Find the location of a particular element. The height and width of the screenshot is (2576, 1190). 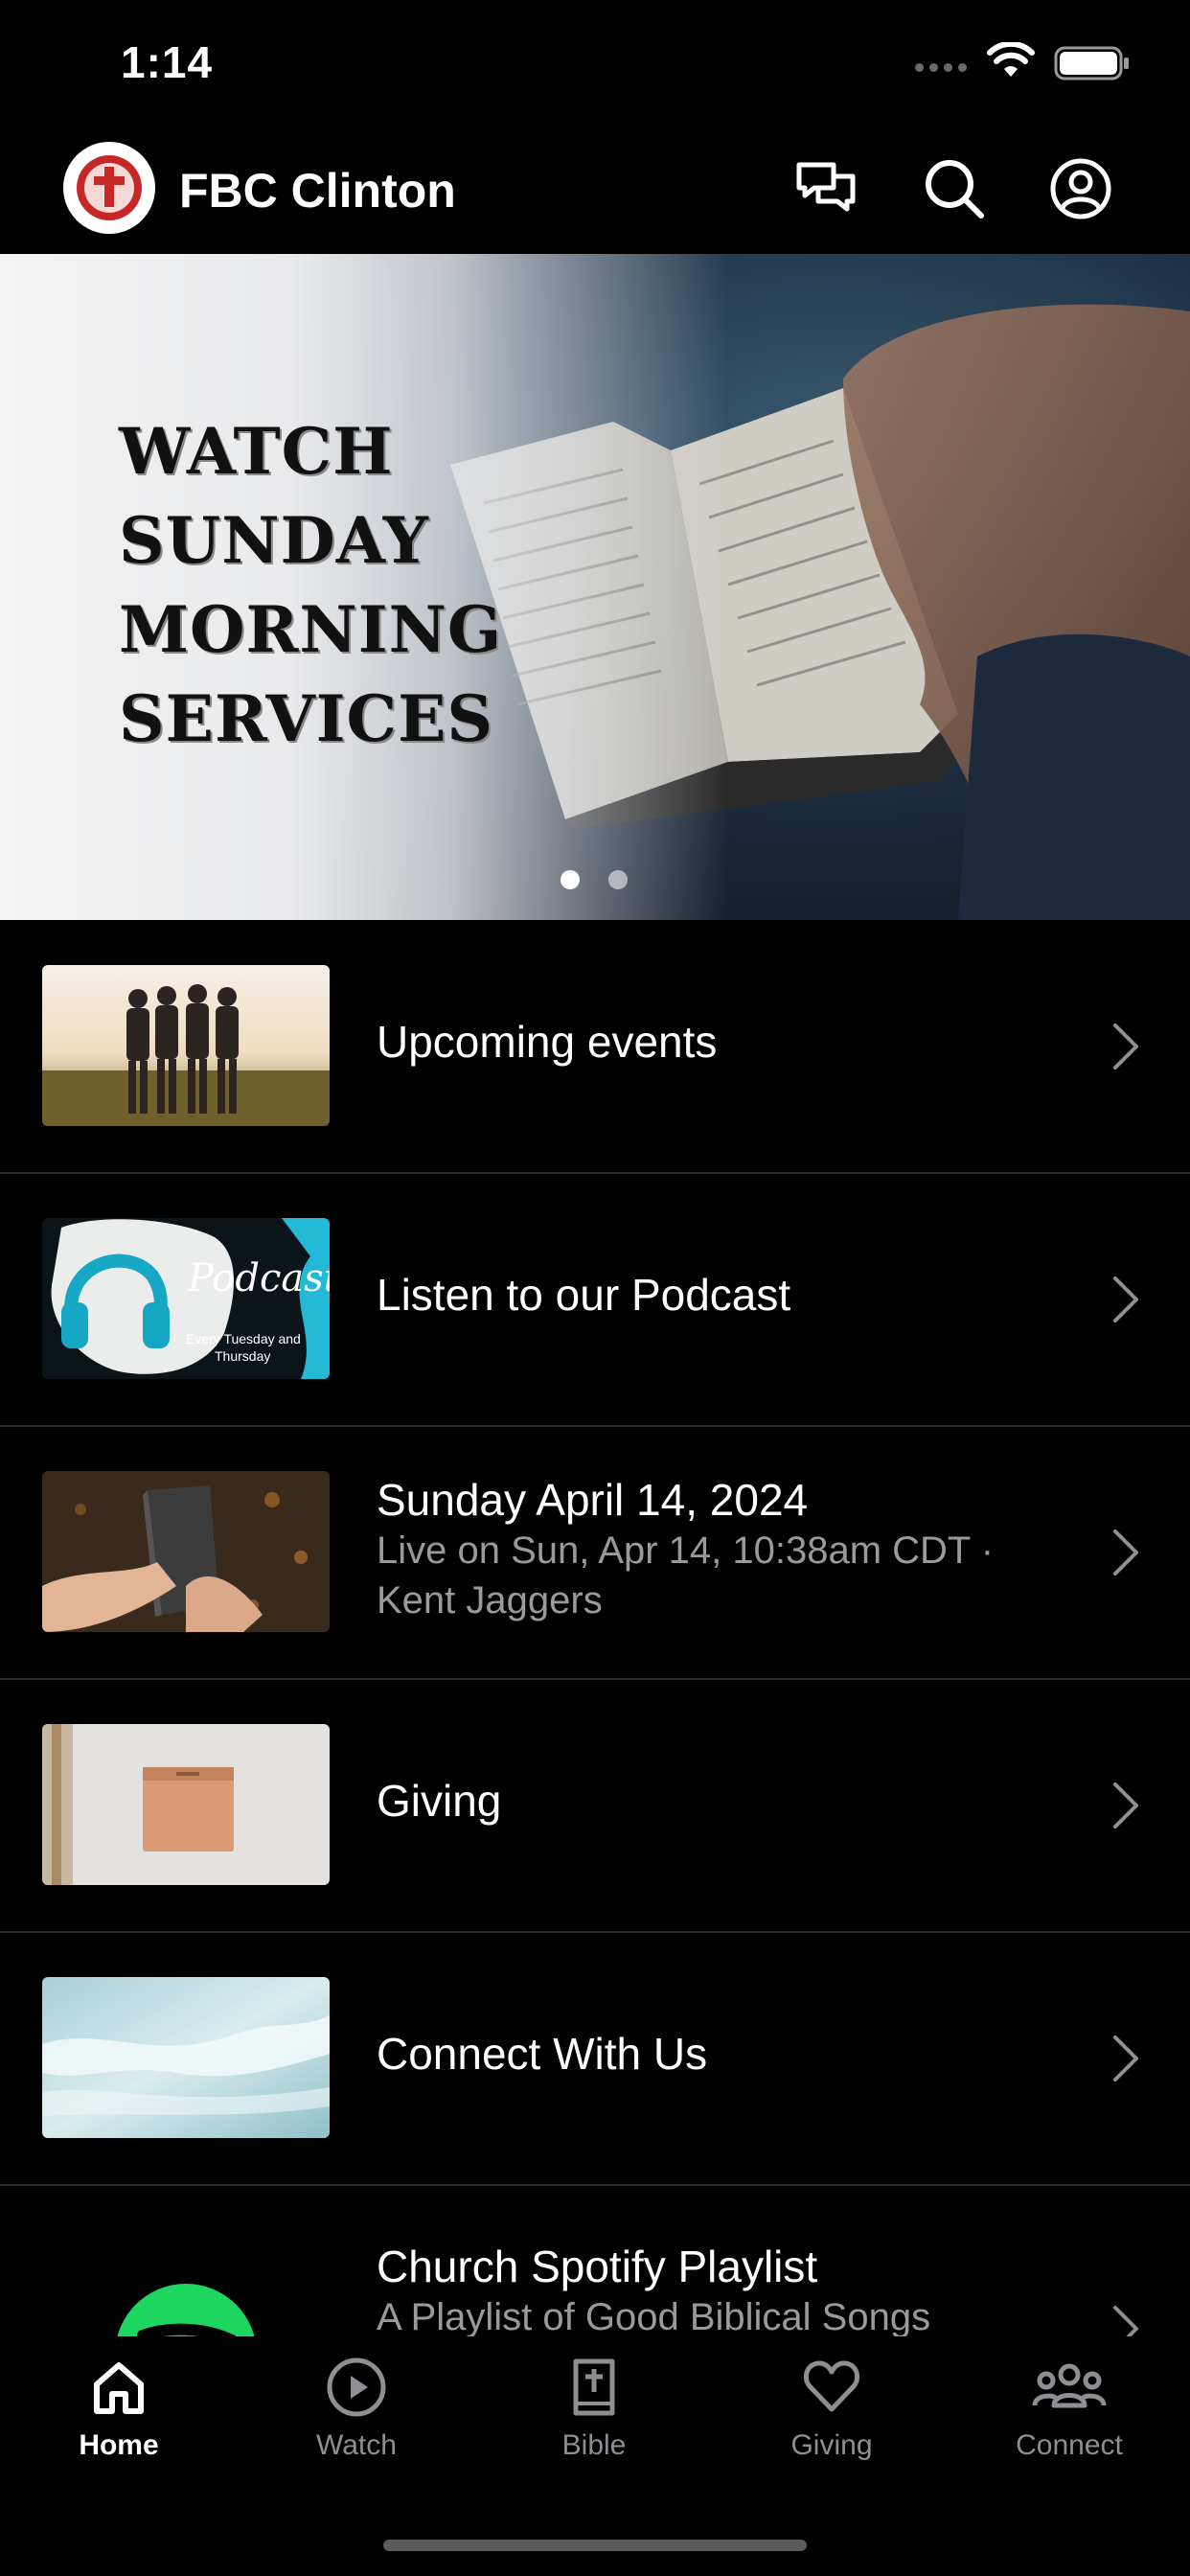

list-item-giving: Giving is located at coordinates (595, 1806).